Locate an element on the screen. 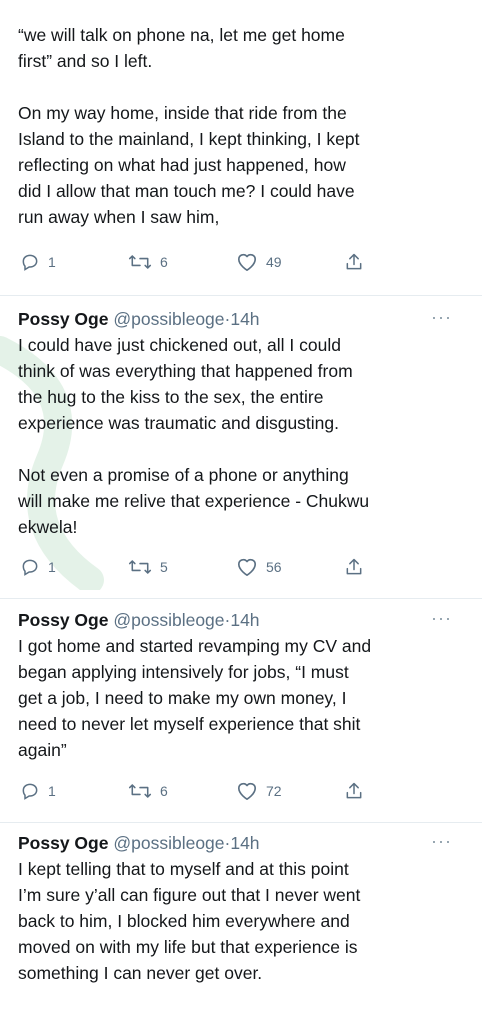 This screenshot has height=1024, width=482. like-count: 56 is located at coordinates (274, 567).